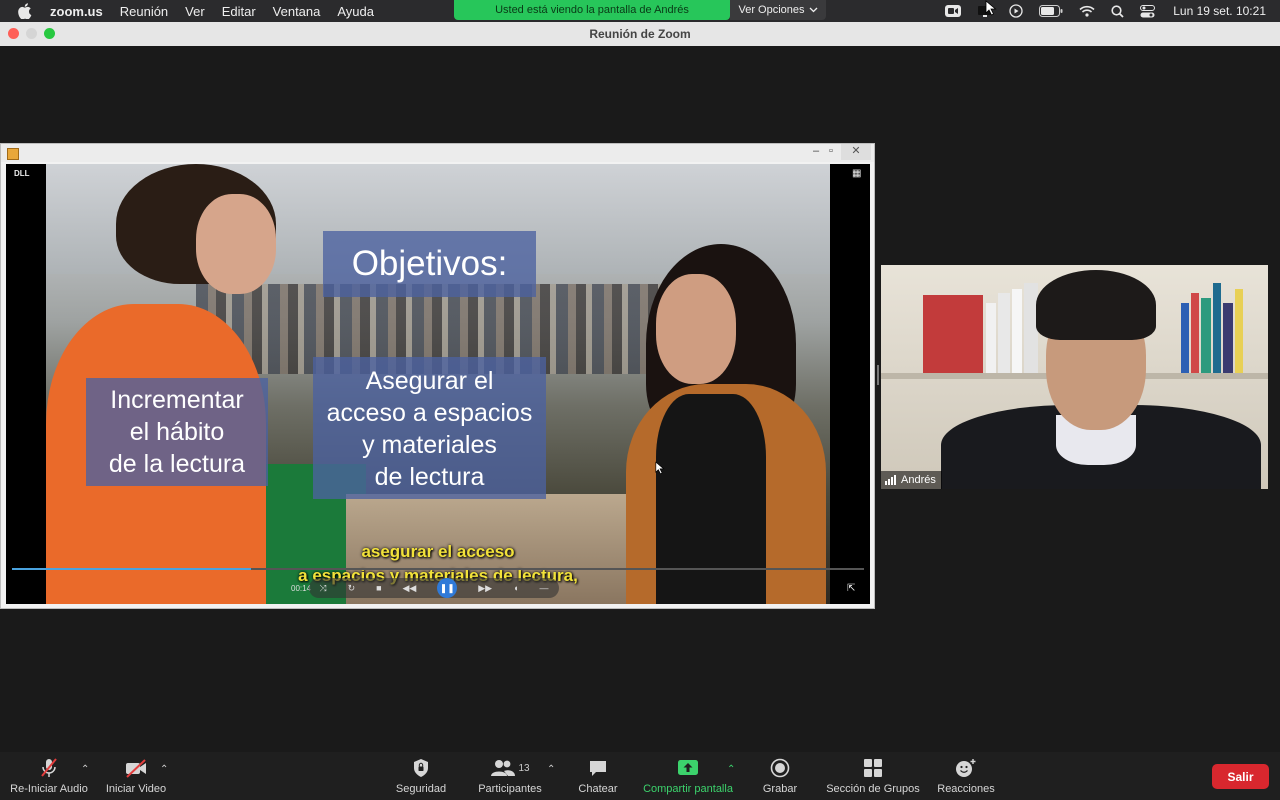 The image size is (1280, 800). Describe the element at coordinates (966, 768) in the screenshot. I see `reactions-smiley-icon` at that location.